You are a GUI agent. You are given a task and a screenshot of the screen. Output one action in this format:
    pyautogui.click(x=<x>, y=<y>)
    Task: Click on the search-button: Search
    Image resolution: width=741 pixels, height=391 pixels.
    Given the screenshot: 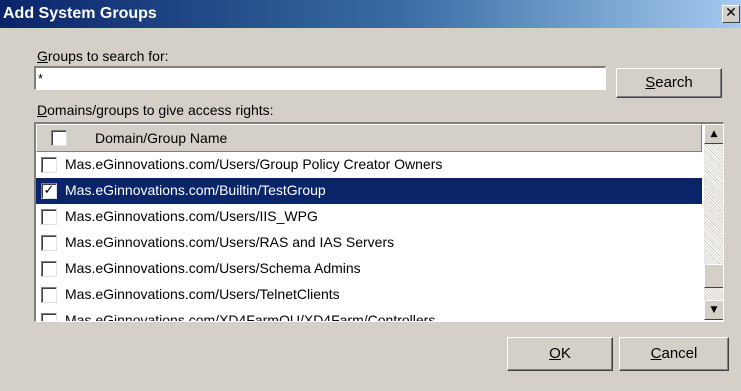 What is the action you would take?
    pyautogui.click(x=669, y=83)
    